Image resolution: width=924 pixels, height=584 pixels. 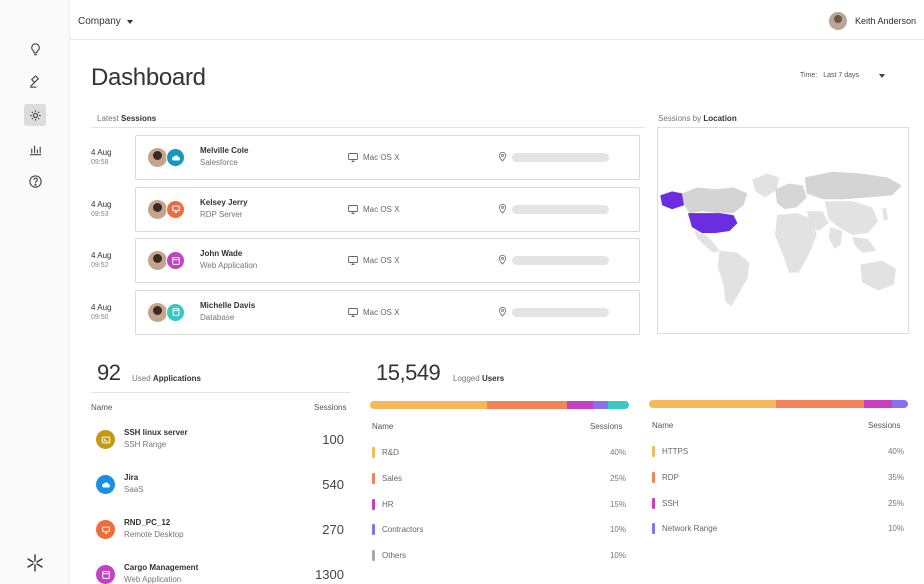 I want to click on page-title: Dashboard, so click(x=148, y=77).